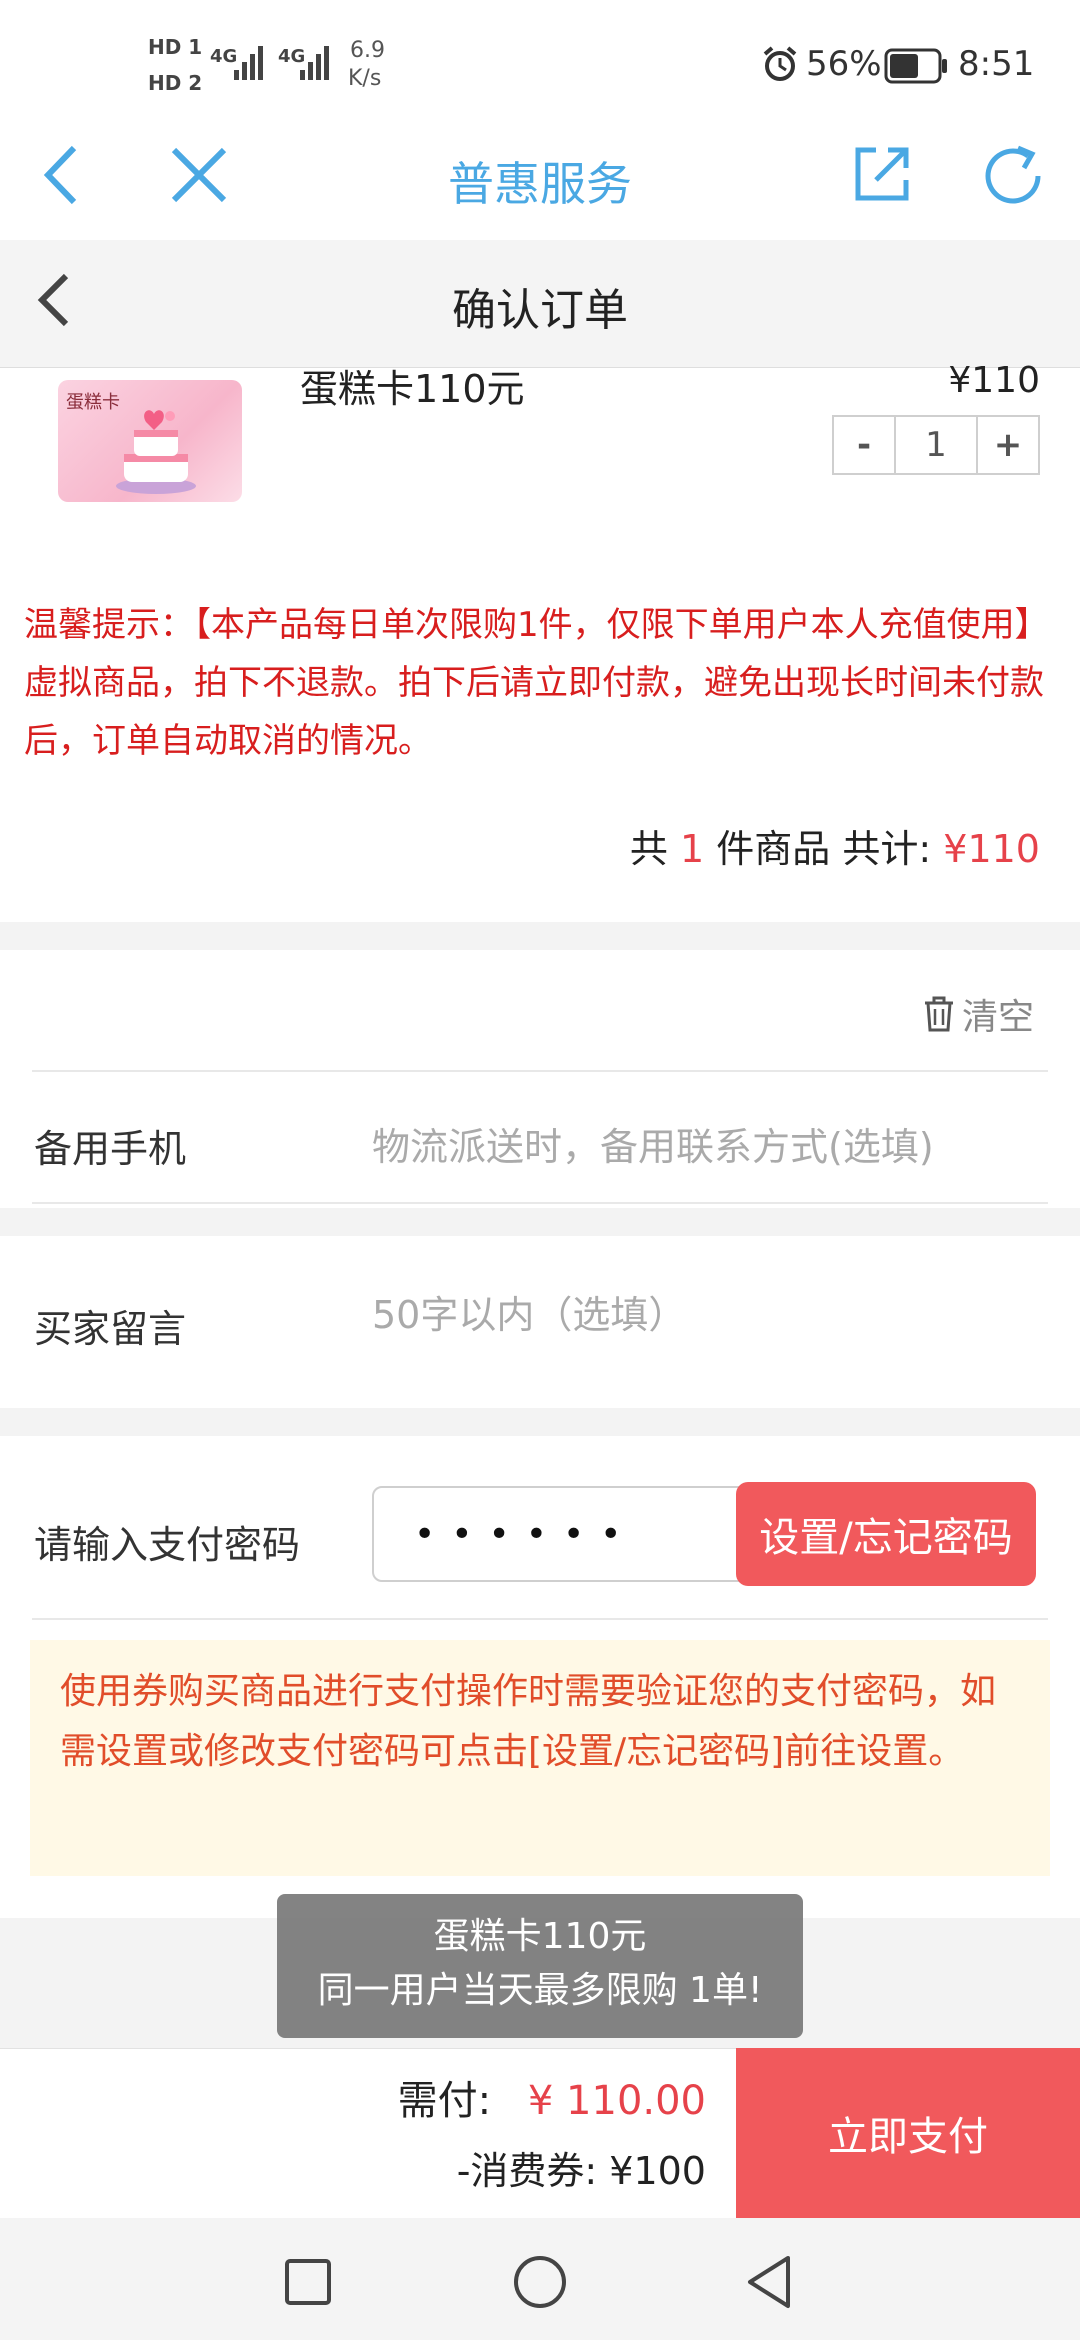 This screenshot has width=1080, height=2340. Describe the element at coordinates (882, 174) in the screenshot. I see `share-icon` at that location.